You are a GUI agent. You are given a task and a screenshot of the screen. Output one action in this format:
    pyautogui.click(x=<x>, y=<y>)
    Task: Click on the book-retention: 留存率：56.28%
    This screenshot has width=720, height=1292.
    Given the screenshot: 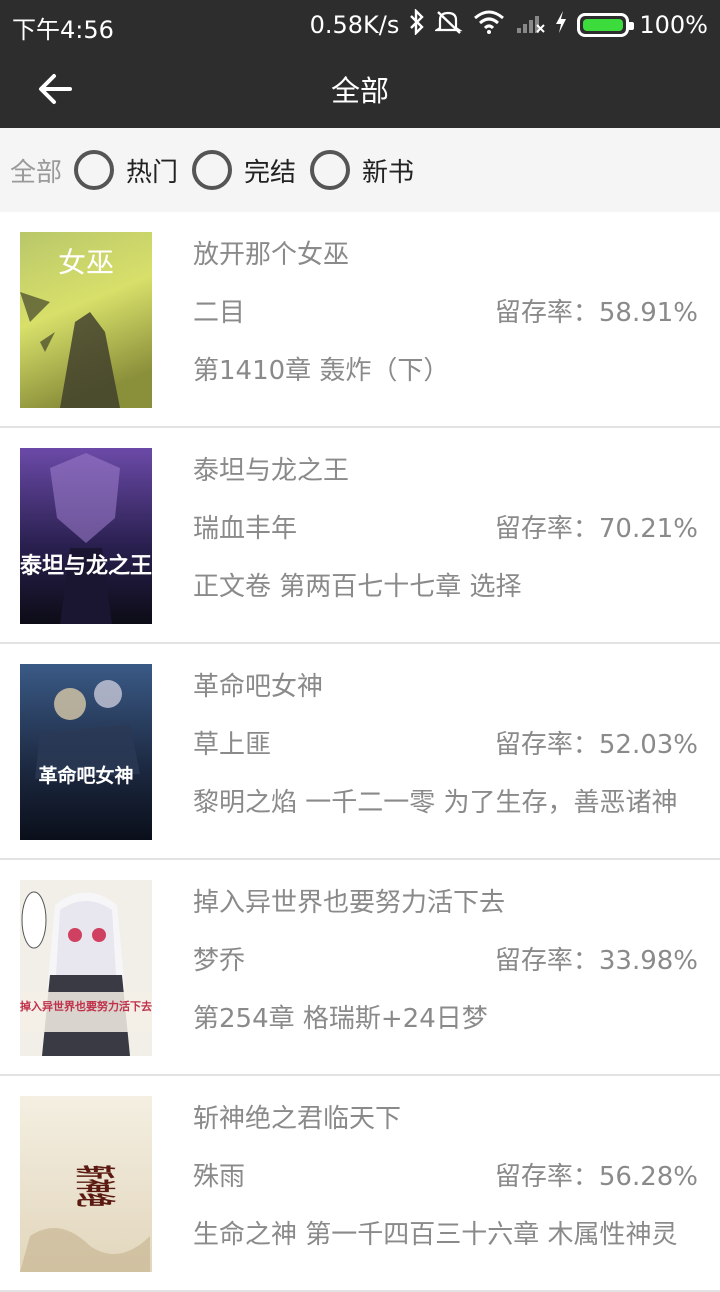 What is the action you would take?
    pyautogui.click(x=596, y=1177)
    